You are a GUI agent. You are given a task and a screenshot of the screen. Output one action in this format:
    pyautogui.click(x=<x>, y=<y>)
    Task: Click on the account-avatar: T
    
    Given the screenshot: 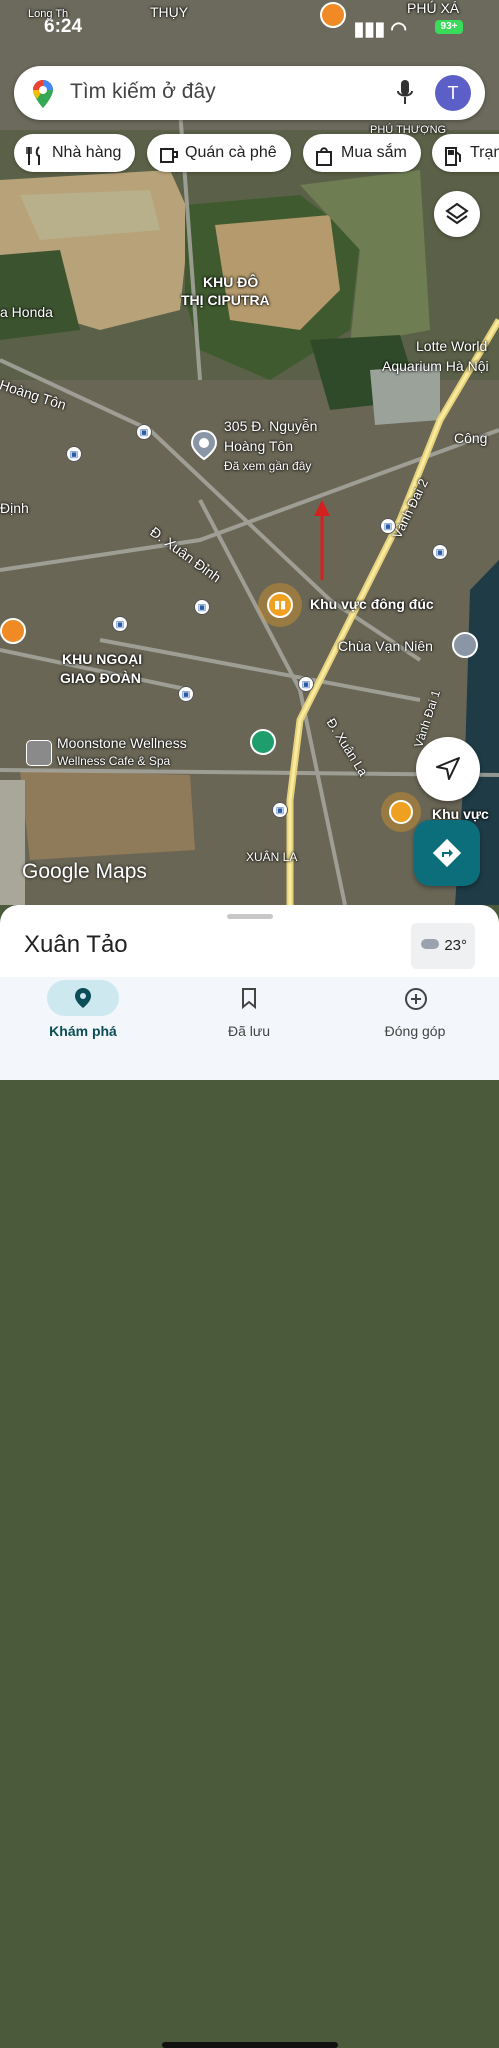 What is the action you would take?
    pyautogui.click(x=453, y=93)
    